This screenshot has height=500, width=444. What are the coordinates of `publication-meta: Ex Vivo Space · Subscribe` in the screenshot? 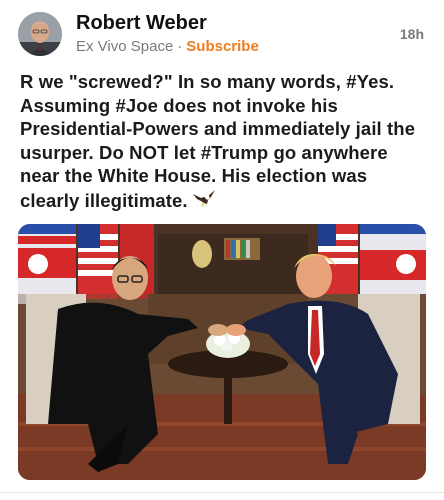 It's located at (167, 46).